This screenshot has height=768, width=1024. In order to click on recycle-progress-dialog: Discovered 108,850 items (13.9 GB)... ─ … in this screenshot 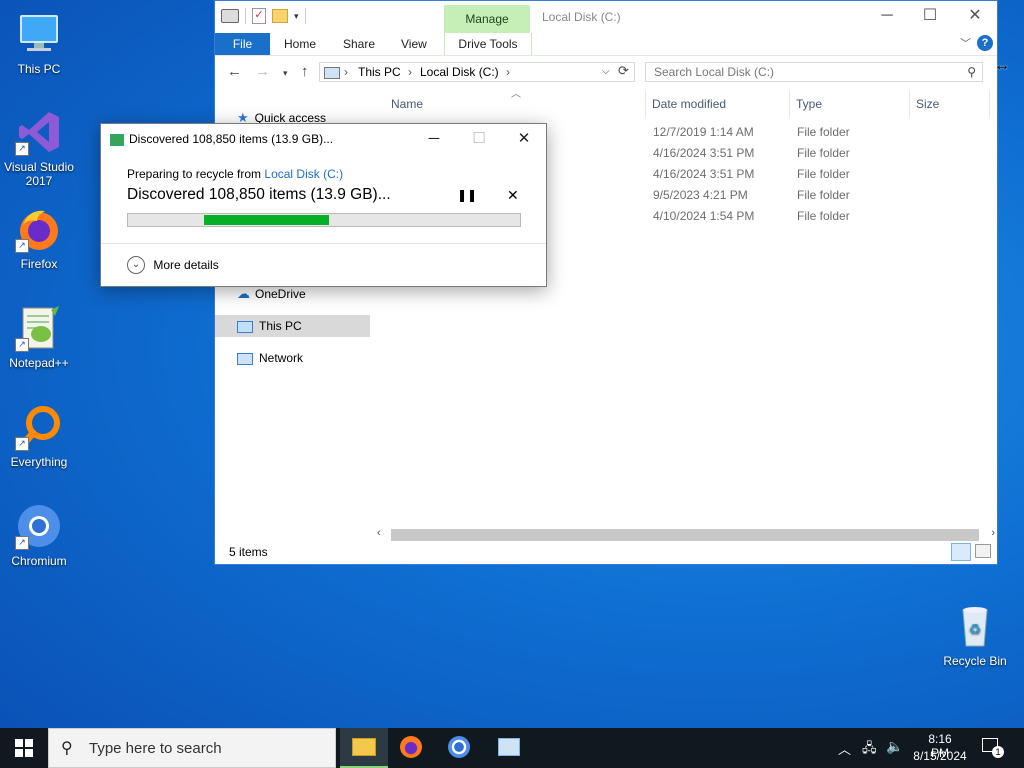, I will do `click(323, 205)`.